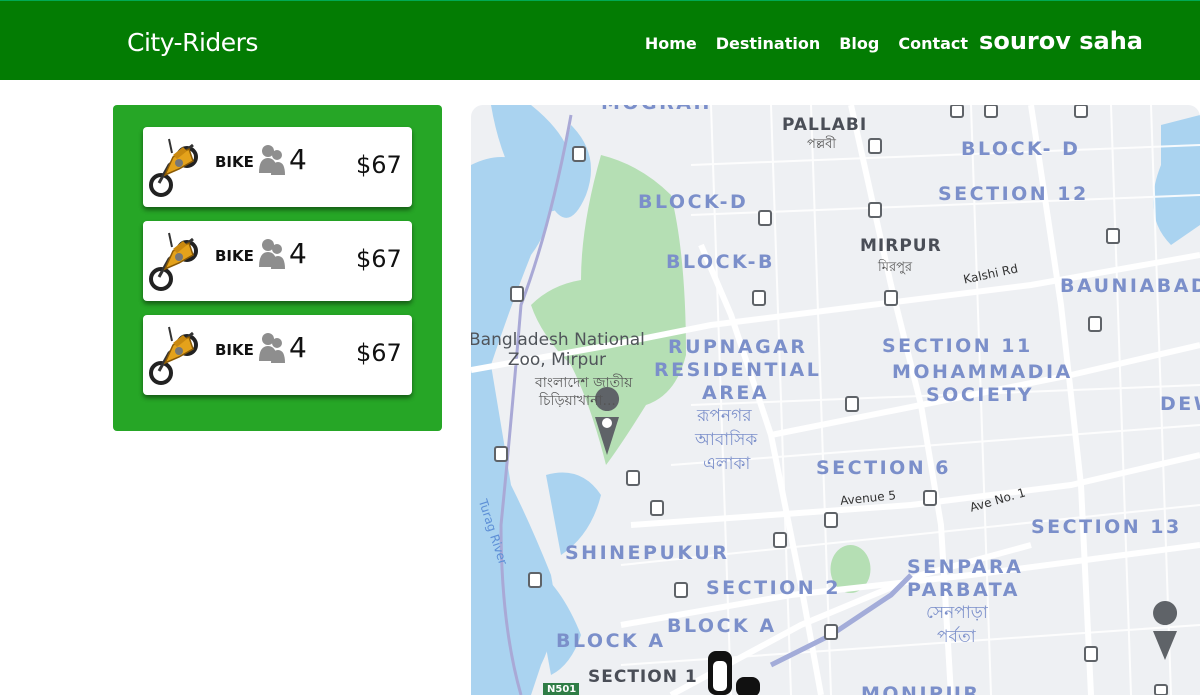 Image resolution: width=1200 pixels, height=695 pixels. I want to click on nav-blog: Blog, so click(859, 43).